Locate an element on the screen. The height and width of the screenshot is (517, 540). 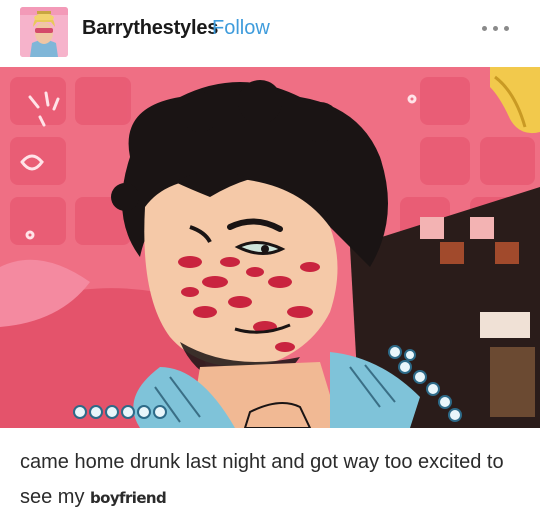
more-options-icon is located at coordinates (496, 29).